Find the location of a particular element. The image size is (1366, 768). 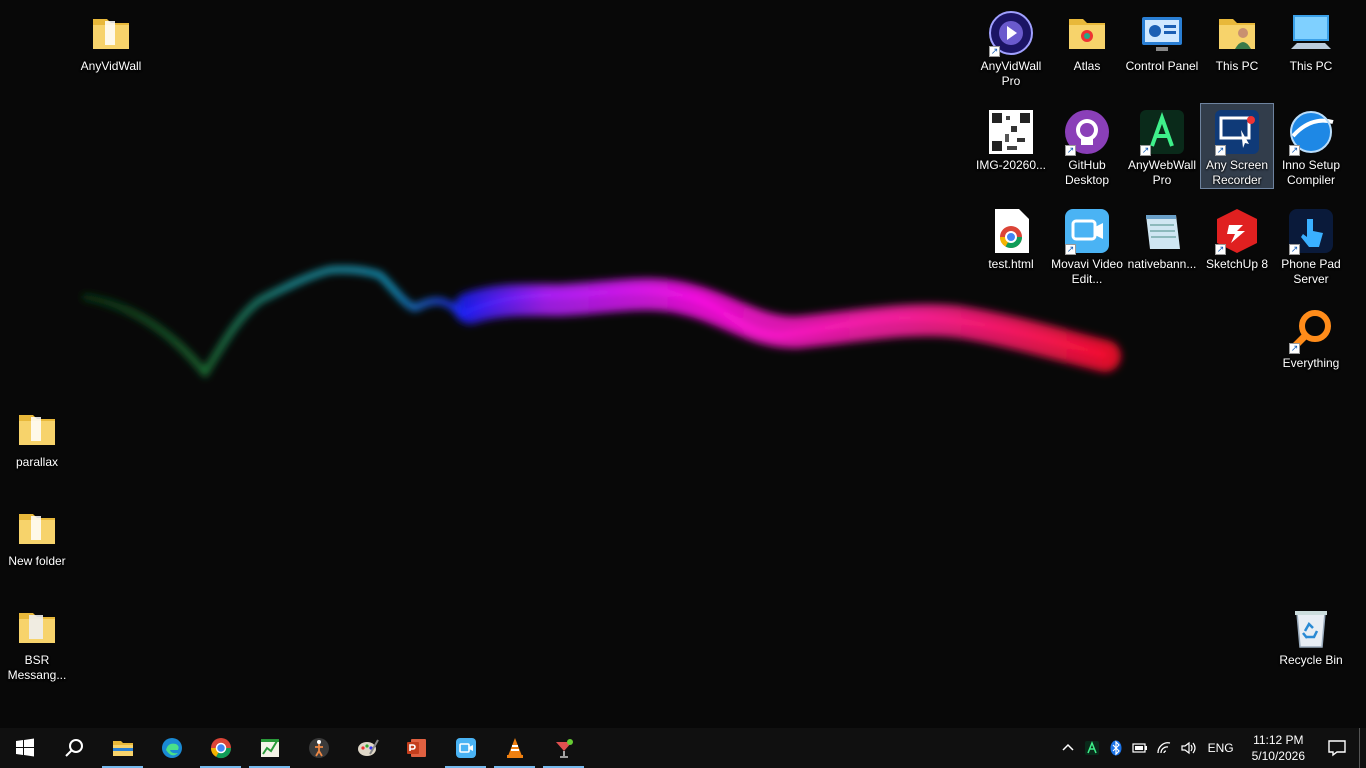

user-folder-icon is located at coordinates (1237, 33).